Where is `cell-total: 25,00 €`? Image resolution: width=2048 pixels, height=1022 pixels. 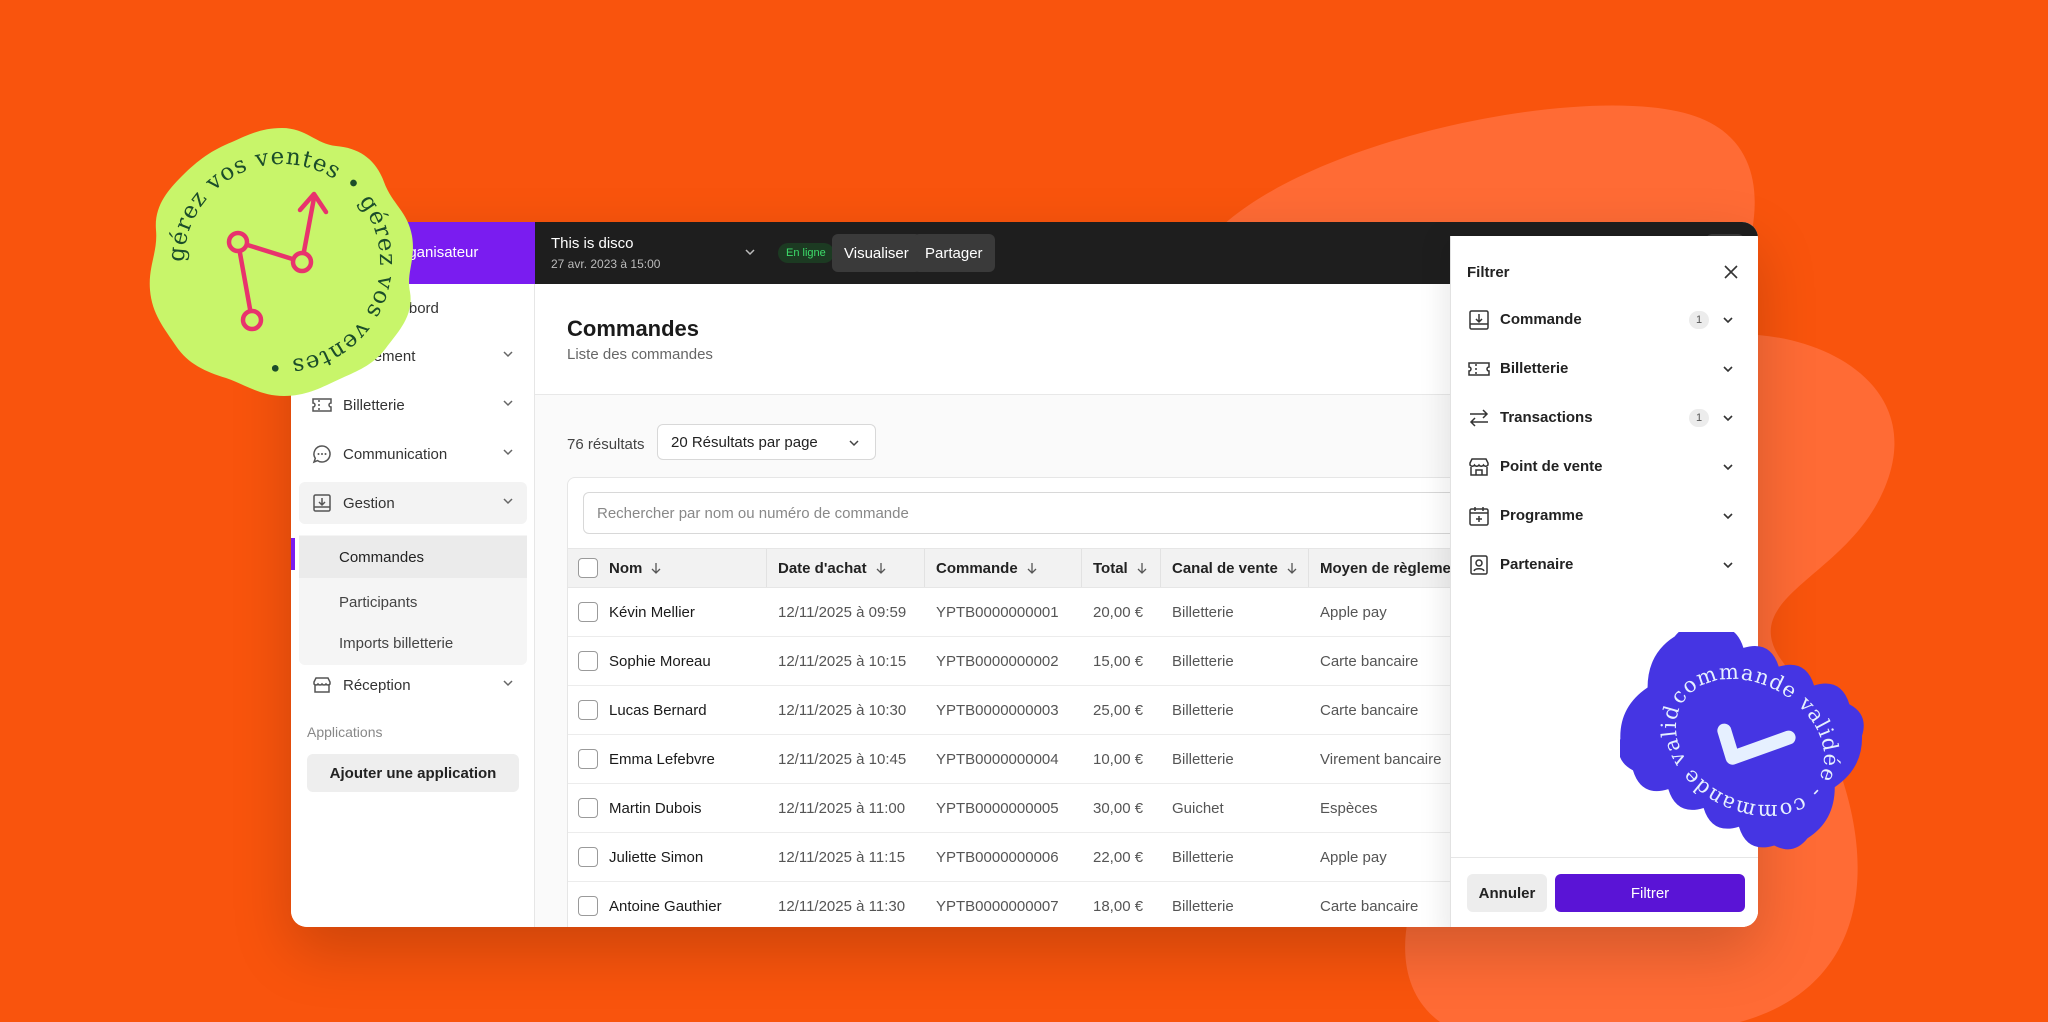 cell-total: 25,00 € is located at coordinates (1118, 710).